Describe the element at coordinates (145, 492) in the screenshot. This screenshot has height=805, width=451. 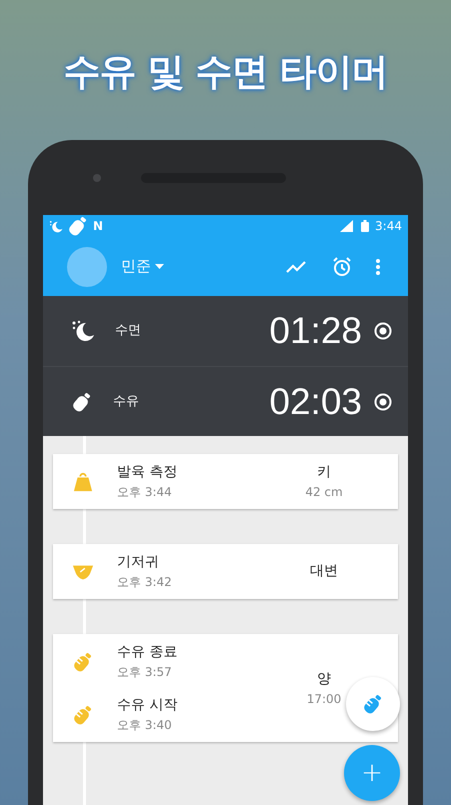
I see `event-time: 오후 3:44` at that location.